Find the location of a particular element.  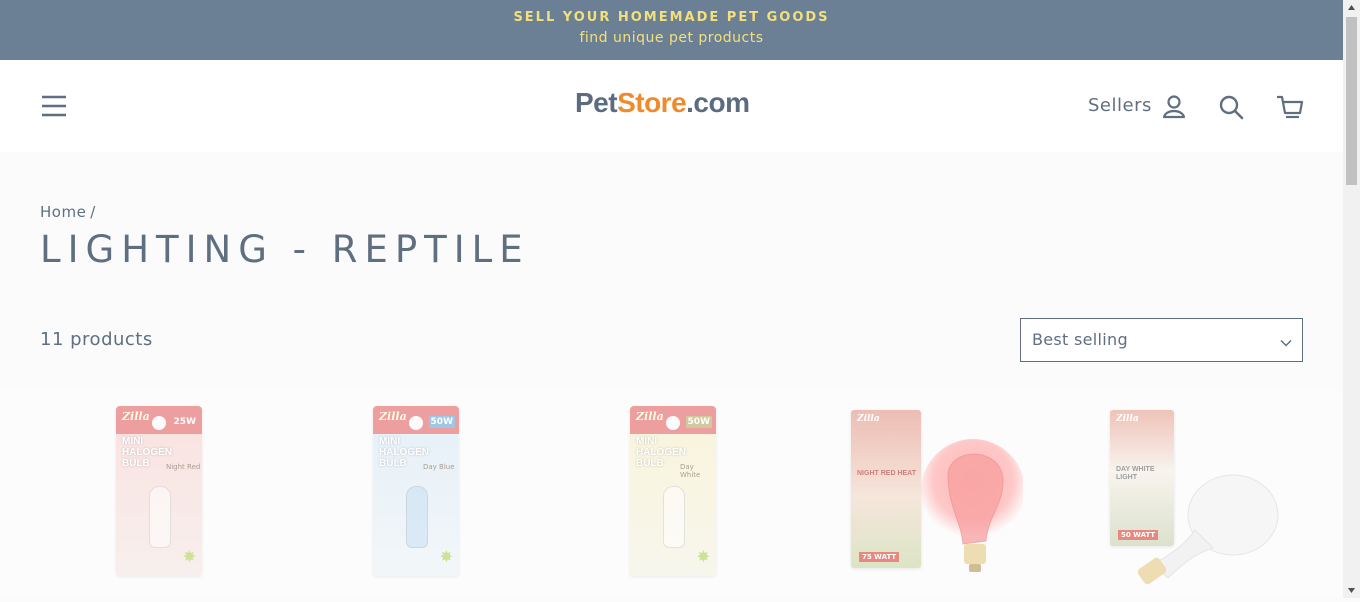

product-image: Zilla 50W MINI HALOGEN BULB Day White ✸ is located at coordinates (673, 491).